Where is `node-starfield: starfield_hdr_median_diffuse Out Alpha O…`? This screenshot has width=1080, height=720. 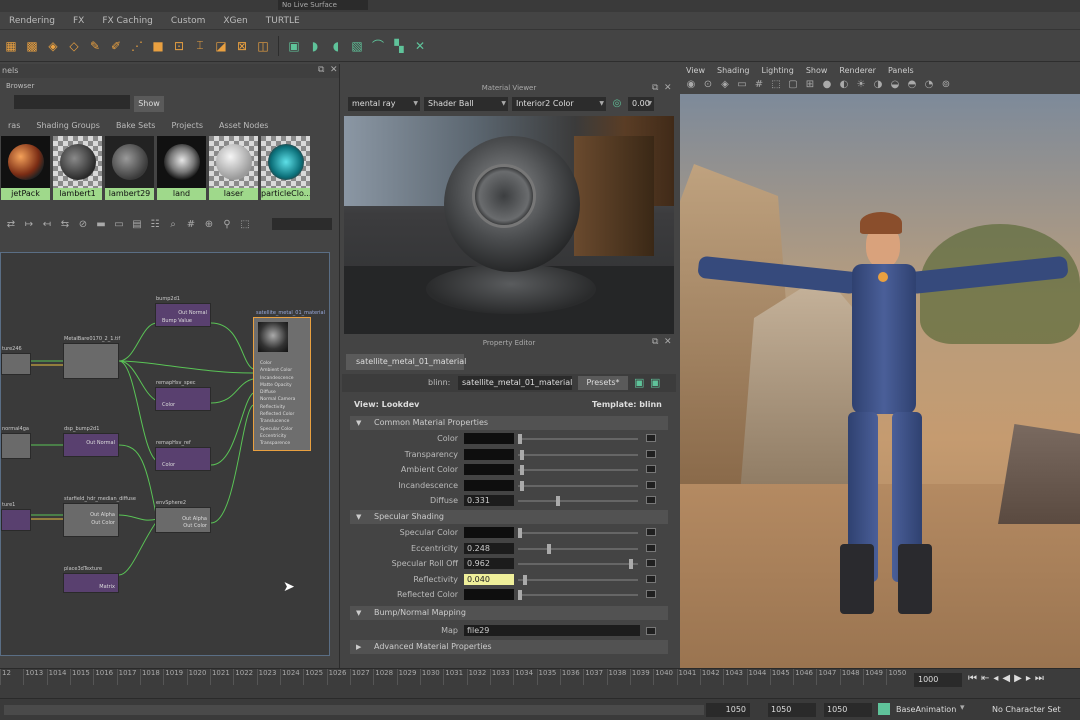
node-starfield: starfield_hdr_median_diffuse Out Alpha O… is located at coordinates (99, 516).